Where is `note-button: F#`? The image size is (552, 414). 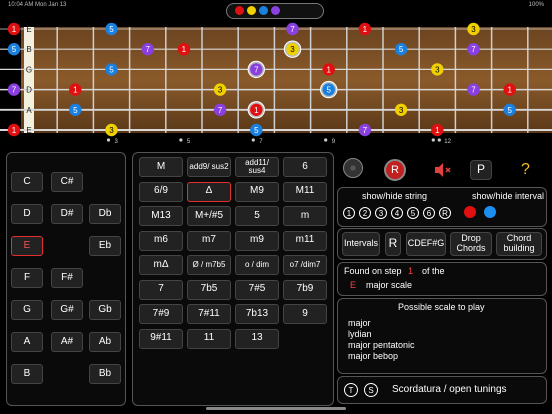 note-button: F# is located at coordinates (67, 278).